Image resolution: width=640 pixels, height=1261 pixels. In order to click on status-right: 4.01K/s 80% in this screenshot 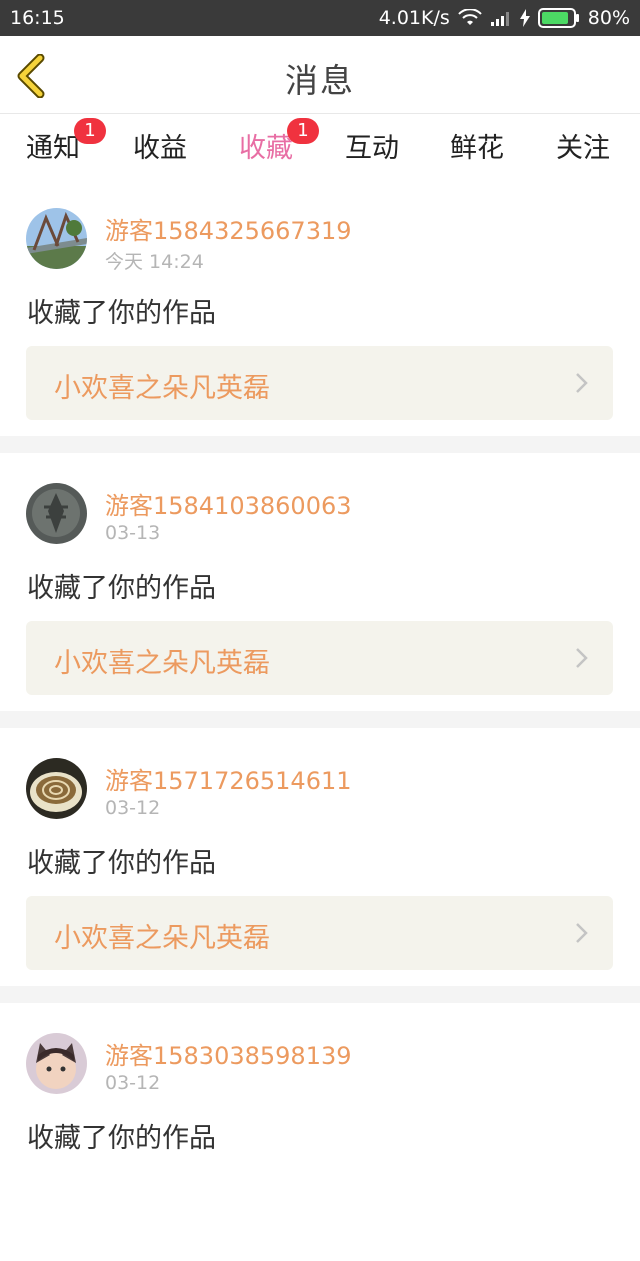, I will do `click(504, 18)`.